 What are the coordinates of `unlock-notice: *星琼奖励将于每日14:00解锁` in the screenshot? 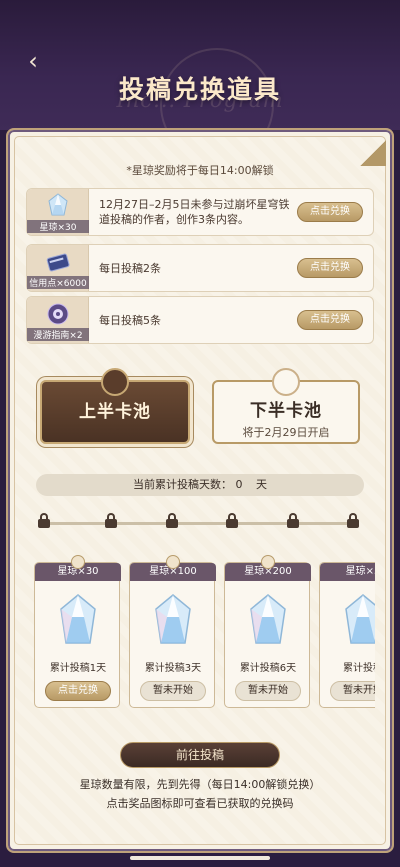 It's located at (200, 170).